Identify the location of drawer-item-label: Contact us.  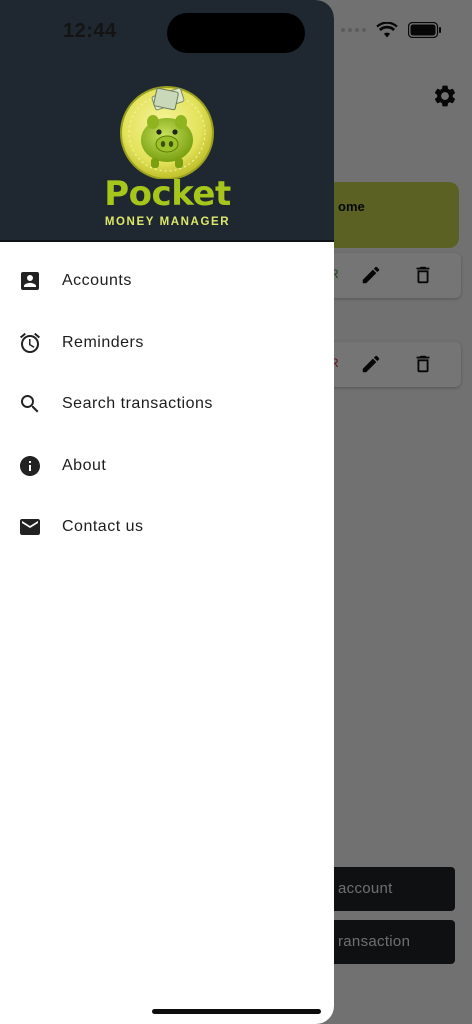
(103, 526).